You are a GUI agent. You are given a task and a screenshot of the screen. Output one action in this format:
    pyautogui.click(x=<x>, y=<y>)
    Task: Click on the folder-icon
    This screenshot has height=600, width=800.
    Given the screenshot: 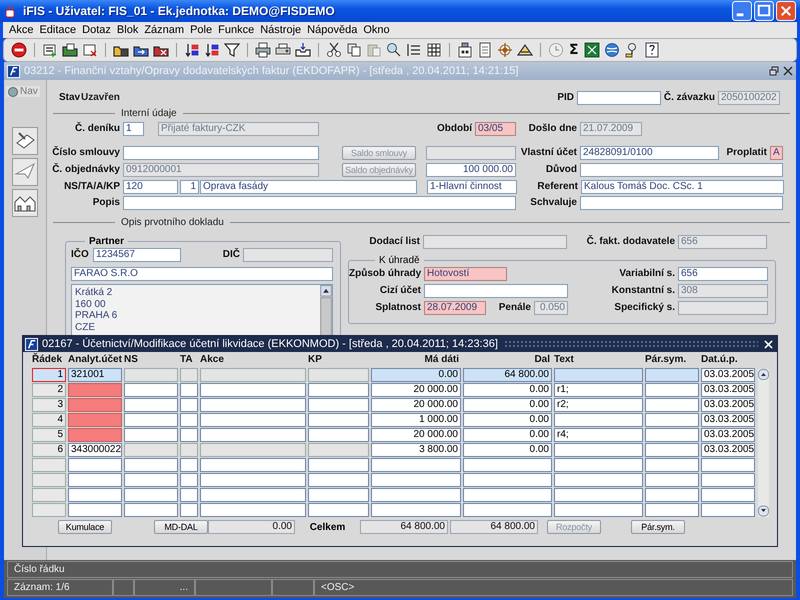 What is the action you would take?
    pyautogui.click(x=70, y=50)
    